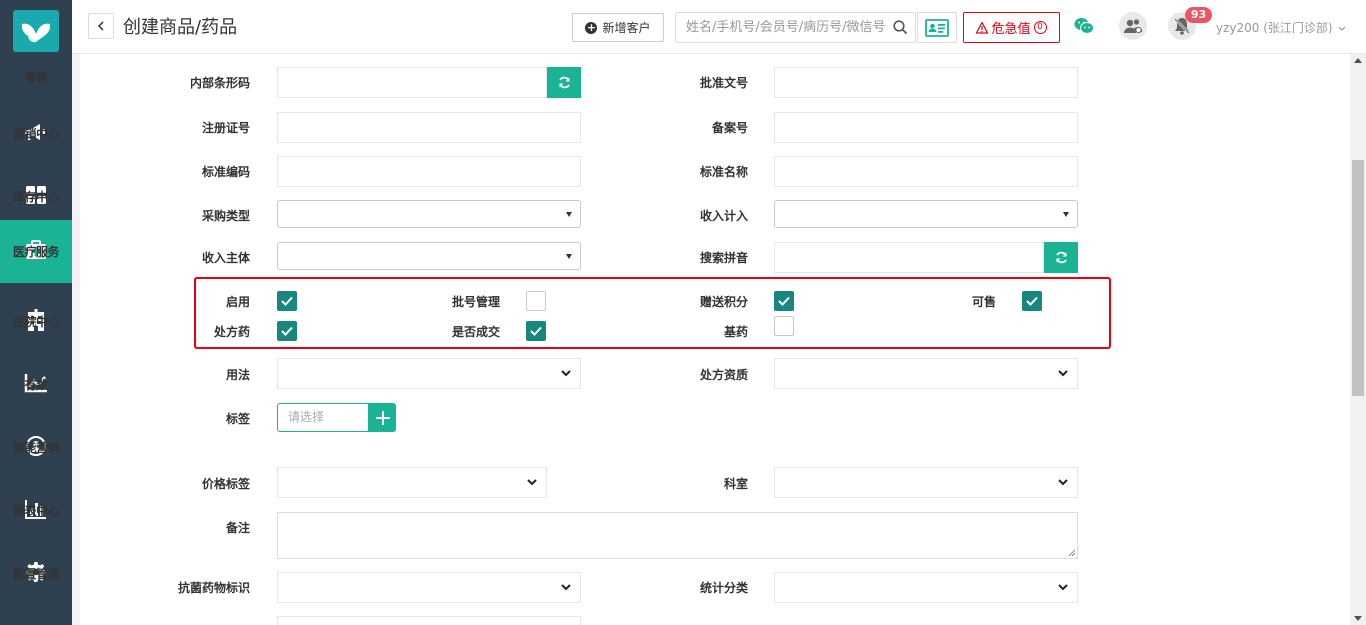 This screenshot has height=625, width=1366. I want to click on gift-points-checkbox, so click(784, 301).